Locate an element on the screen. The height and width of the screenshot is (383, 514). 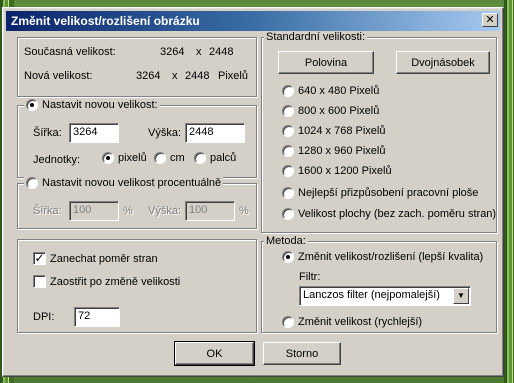
size-1280-radio is located at coordinates (288, 151).